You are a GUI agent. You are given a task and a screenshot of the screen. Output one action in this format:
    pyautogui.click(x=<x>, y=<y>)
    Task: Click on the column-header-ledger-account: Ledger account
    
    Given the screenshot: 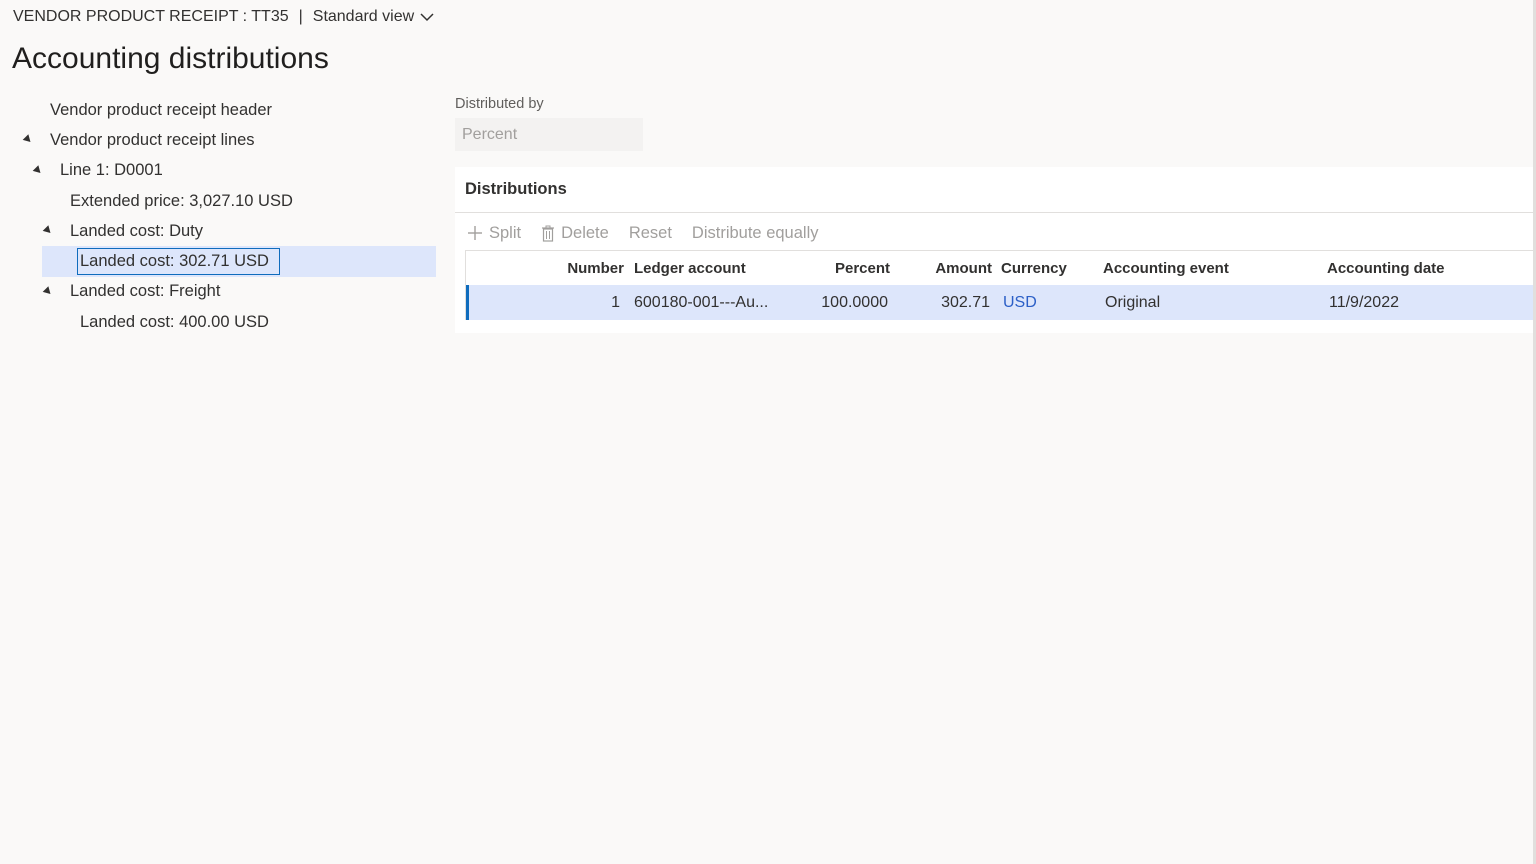 What is the action you would take?
    pyautogui.click(x=719, y=268)
    